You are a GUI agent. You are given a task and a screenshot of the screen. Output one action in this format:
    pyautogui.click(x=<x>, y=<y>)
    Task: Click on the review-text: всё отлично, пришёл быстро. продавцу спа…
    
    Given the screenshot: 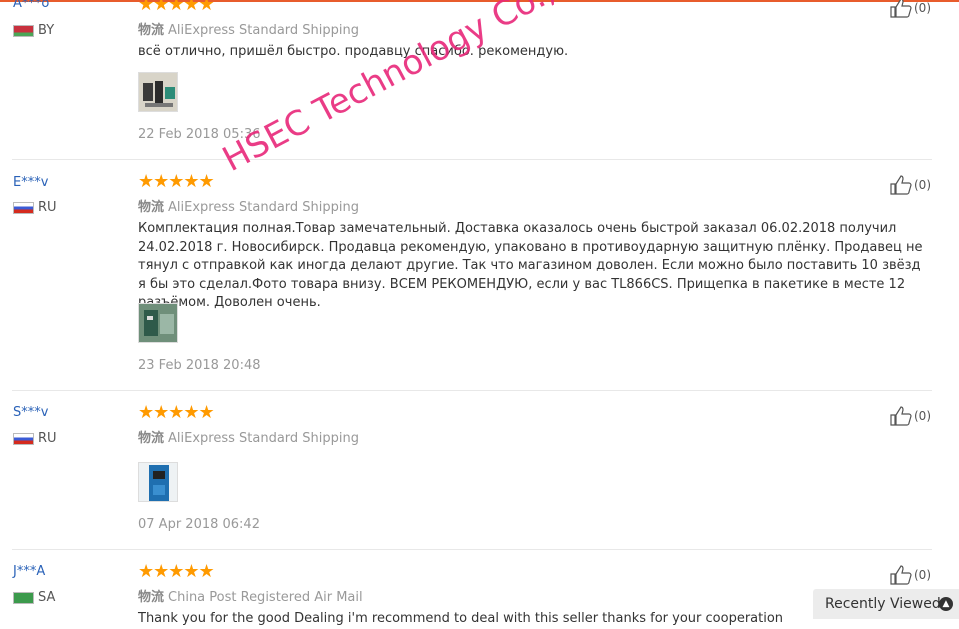 What is the action you would take?
    pyautogui.click(x=353, y=51)
    